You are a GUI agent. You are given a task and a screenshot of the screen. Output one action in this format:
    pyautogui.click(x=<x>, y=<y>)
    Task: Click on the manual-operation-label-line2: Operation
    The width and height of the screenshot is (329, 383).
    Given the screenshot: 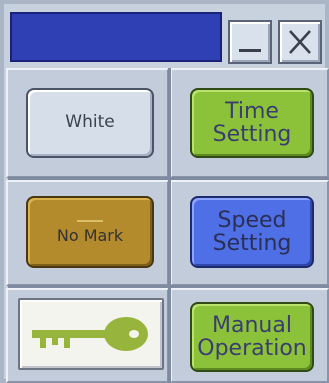 What is the action you would take?
    pyautogui.click(x=252, y=348)
    